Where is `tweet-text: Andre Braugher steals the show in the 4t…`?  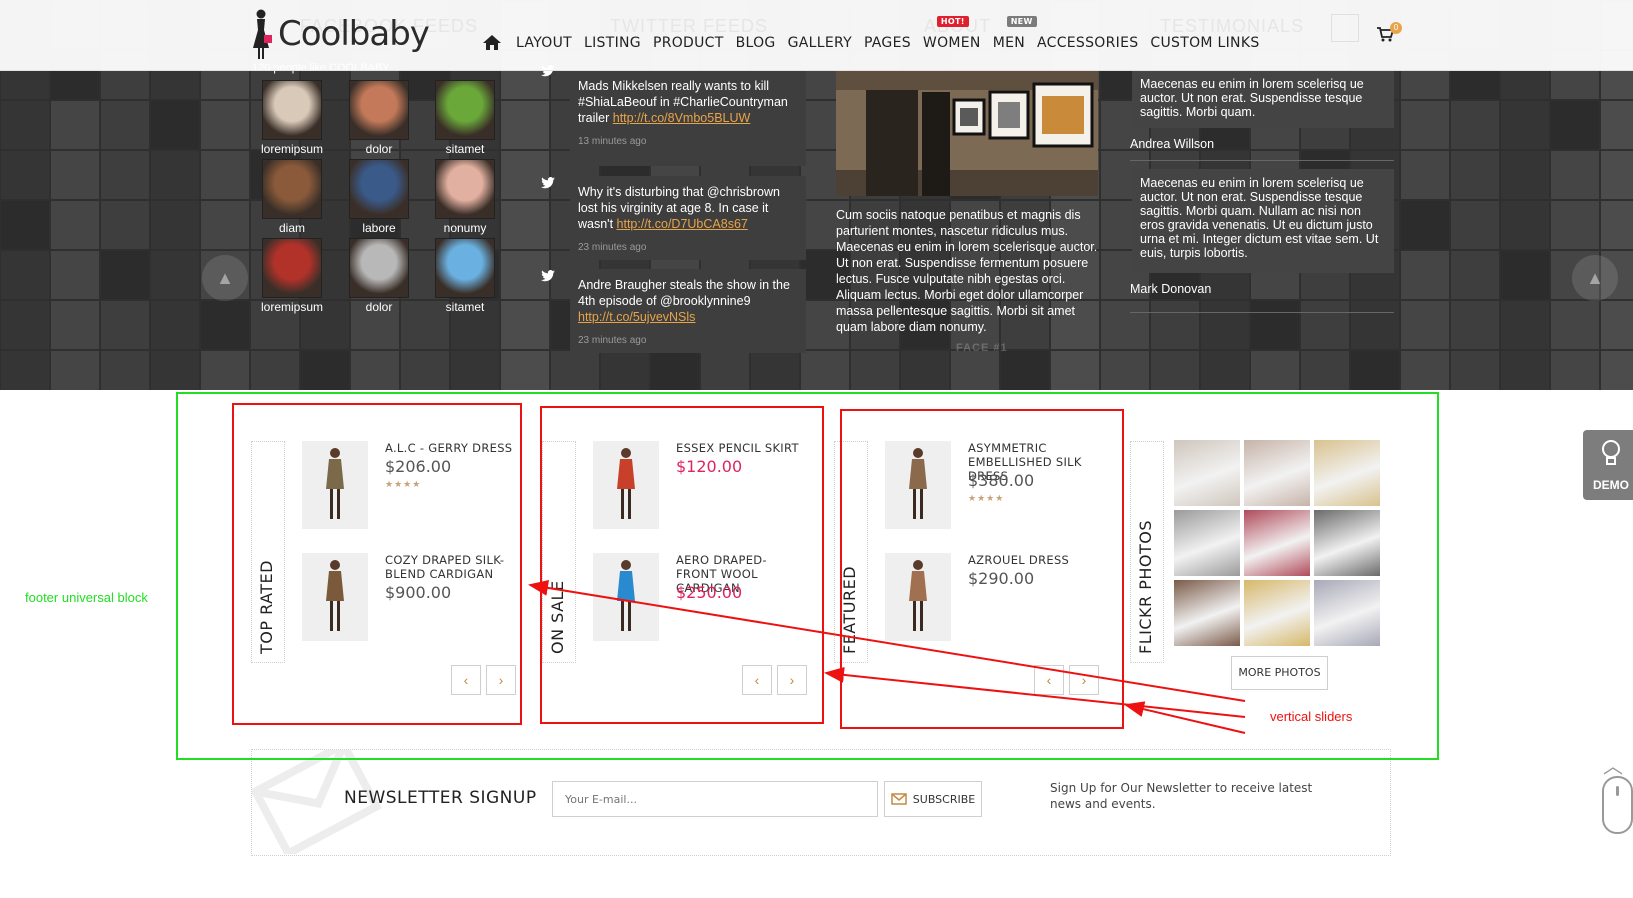
tweet-text: Andre Braugher steals the show in the 4t… is located at coordinates (684, 293).